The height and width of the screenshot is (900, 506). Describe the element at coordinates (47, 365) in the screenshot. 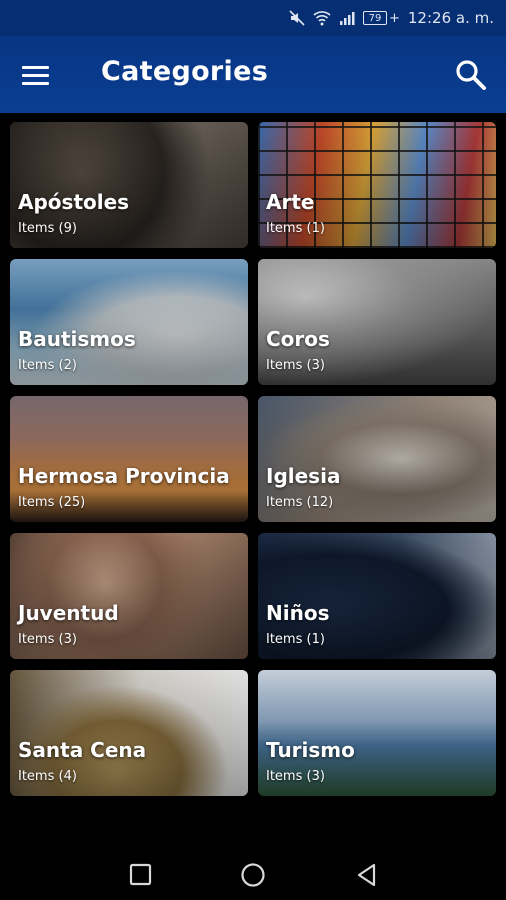

I see `category-count: Items (2)` at that location.